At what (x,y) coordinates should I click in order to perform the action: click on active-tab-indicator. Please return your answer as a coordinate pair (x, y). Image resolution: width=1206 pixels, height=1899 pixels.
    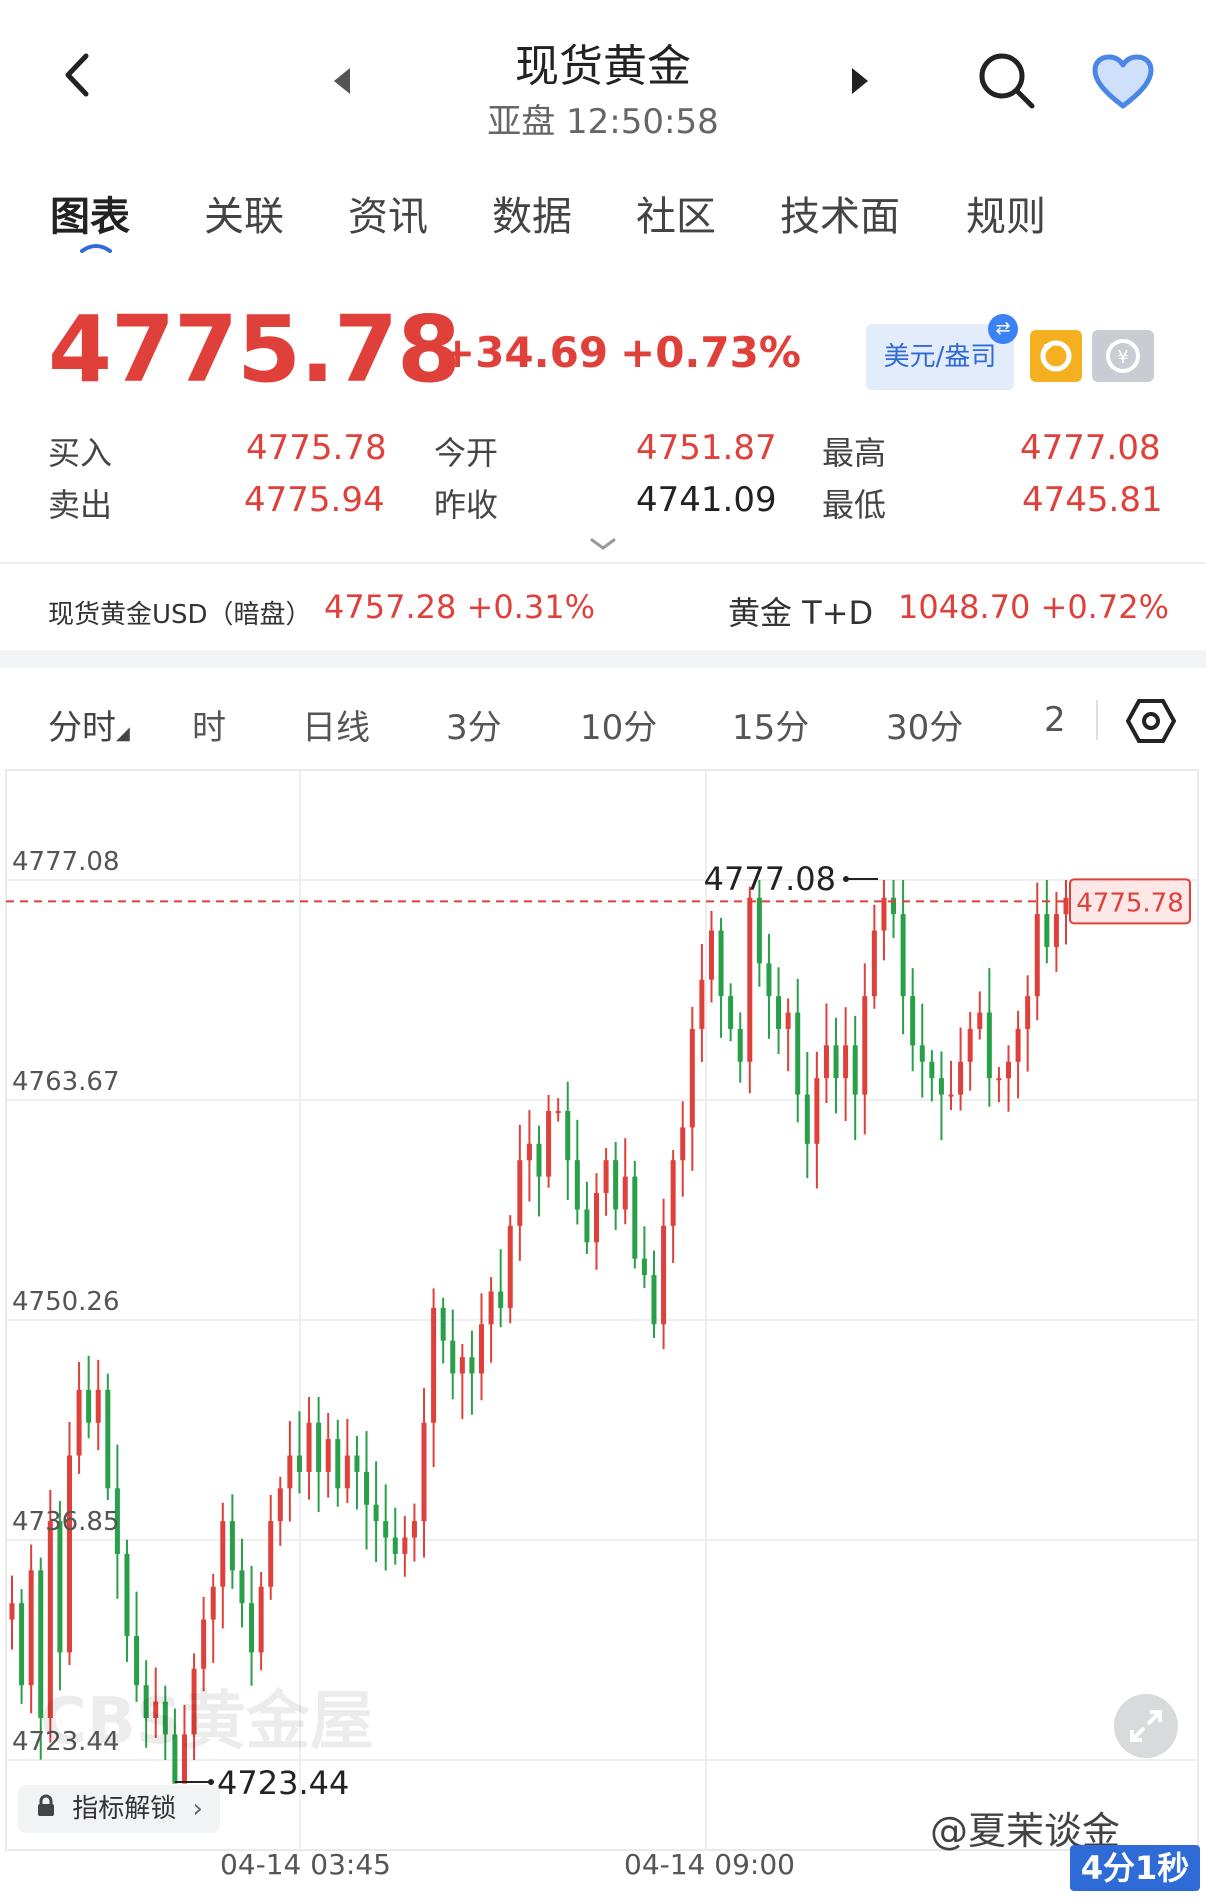
    Looking at the image, I should click on (96, 247).